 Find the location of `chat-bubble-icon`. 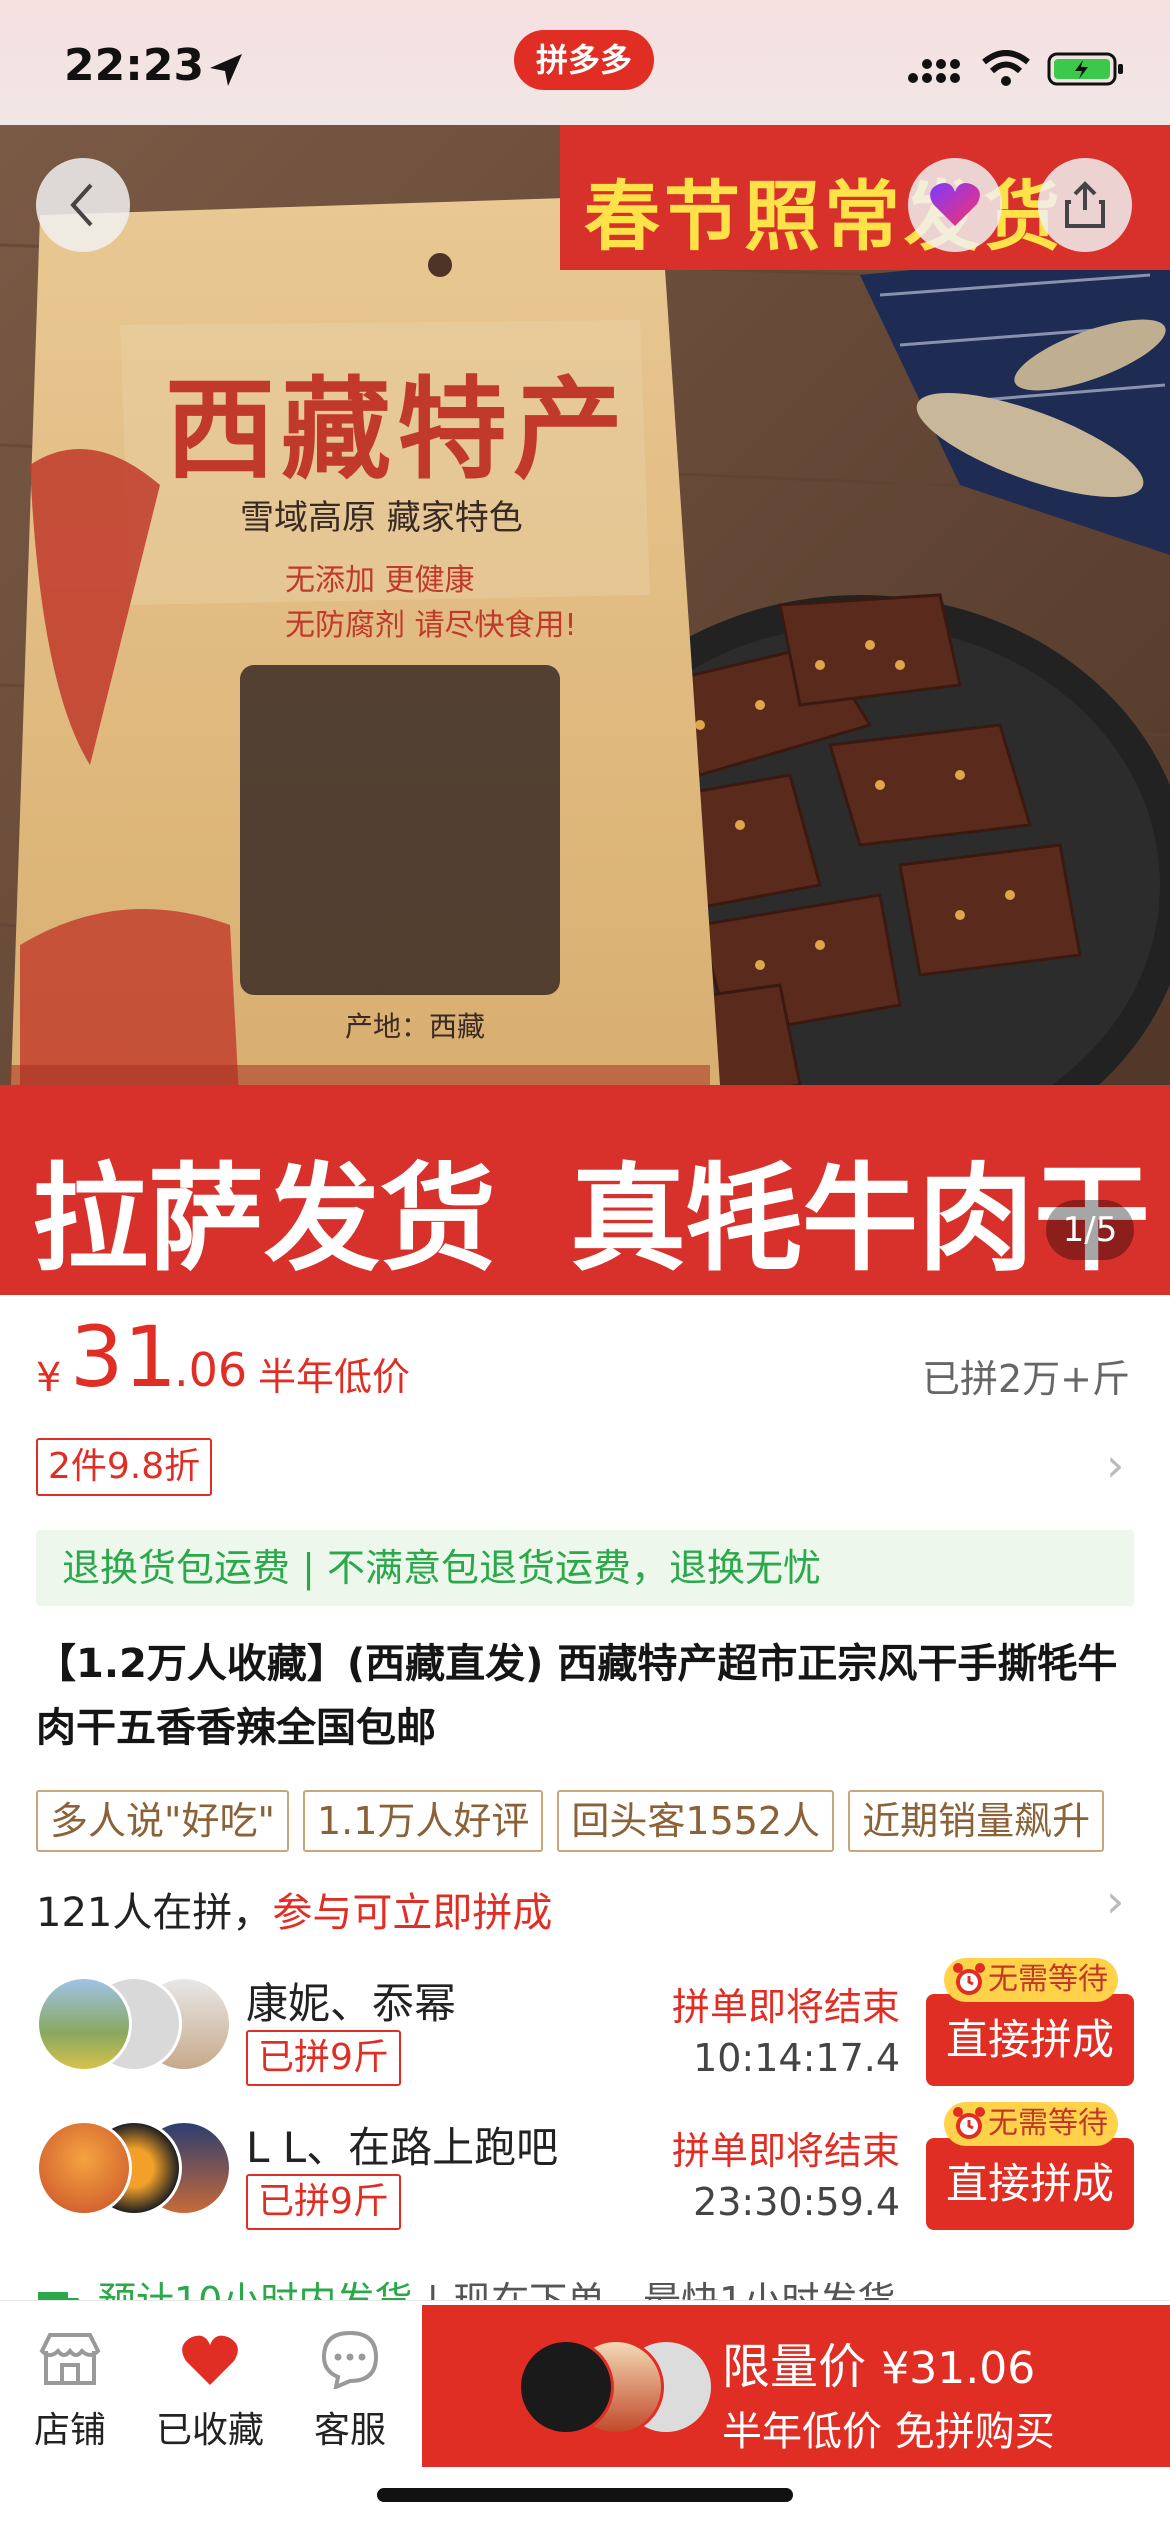

chat-bubble-icon is located at coordinates (350, 2360).